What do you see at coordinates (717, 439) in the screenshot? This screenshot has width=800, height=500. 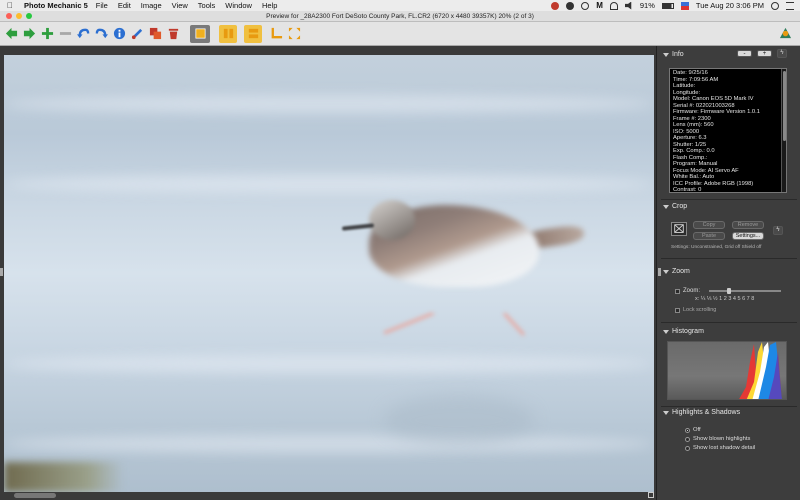 I see `highlights-option-blown: Show blown highlights` at bounding box center [717, 439].